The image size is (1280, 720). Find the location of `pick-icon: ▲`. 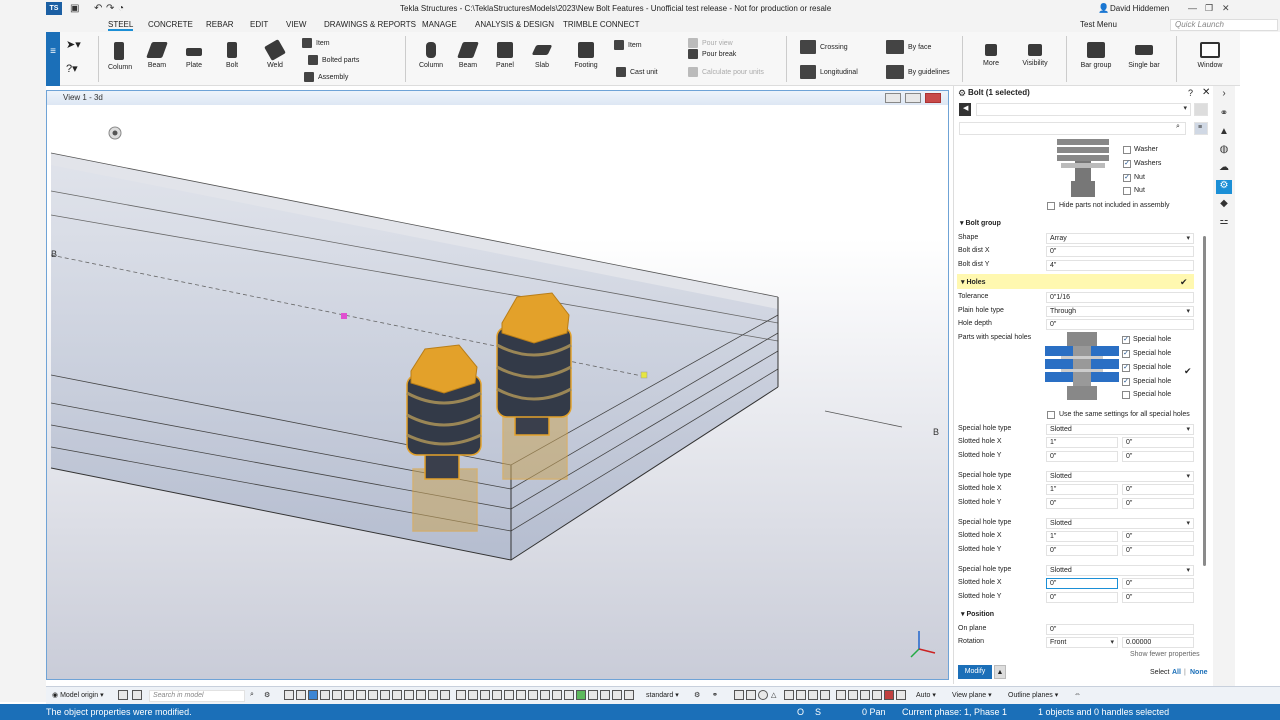

pick-icon: ▲ is located at coordinates (1000, 672).